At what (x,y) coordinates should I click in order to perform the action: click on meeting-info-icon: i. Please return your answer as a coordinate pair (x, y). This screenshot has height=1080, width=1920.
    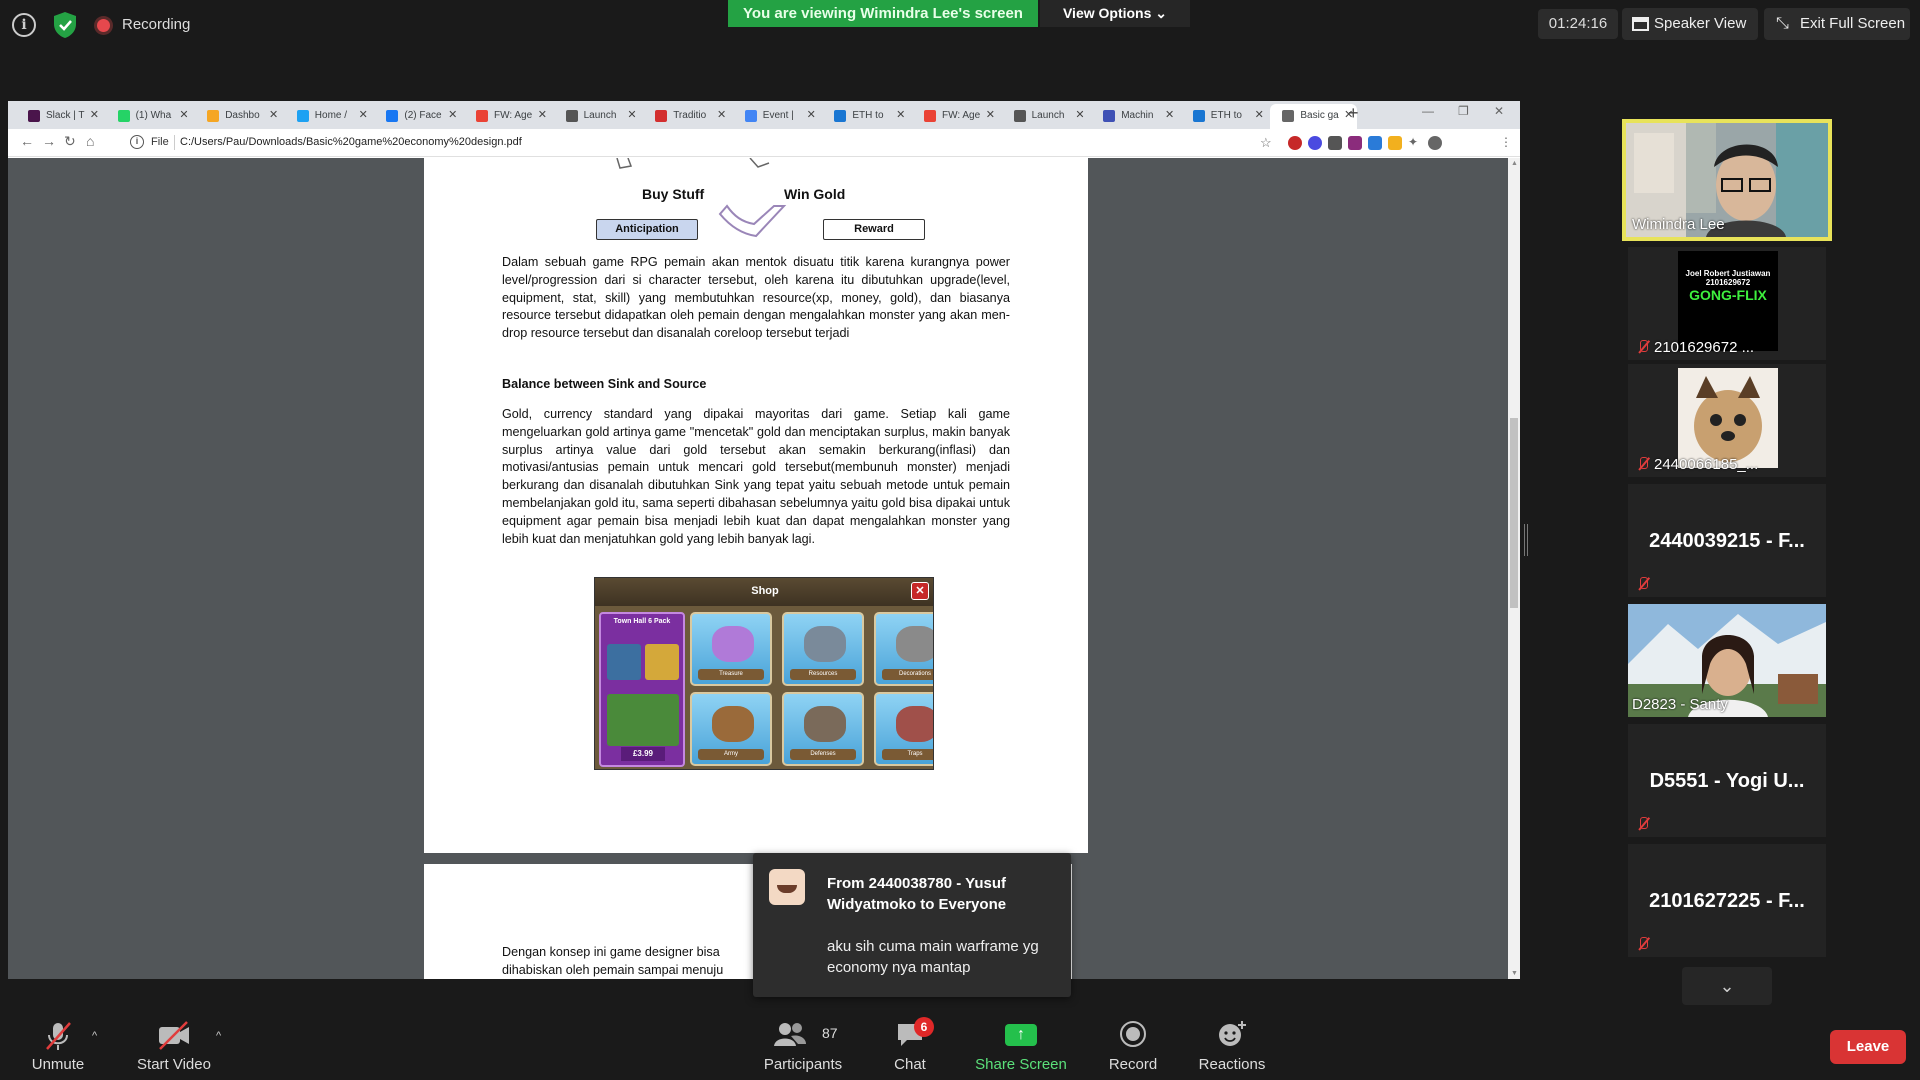
    Looking at the image, I should click on (24, 25).